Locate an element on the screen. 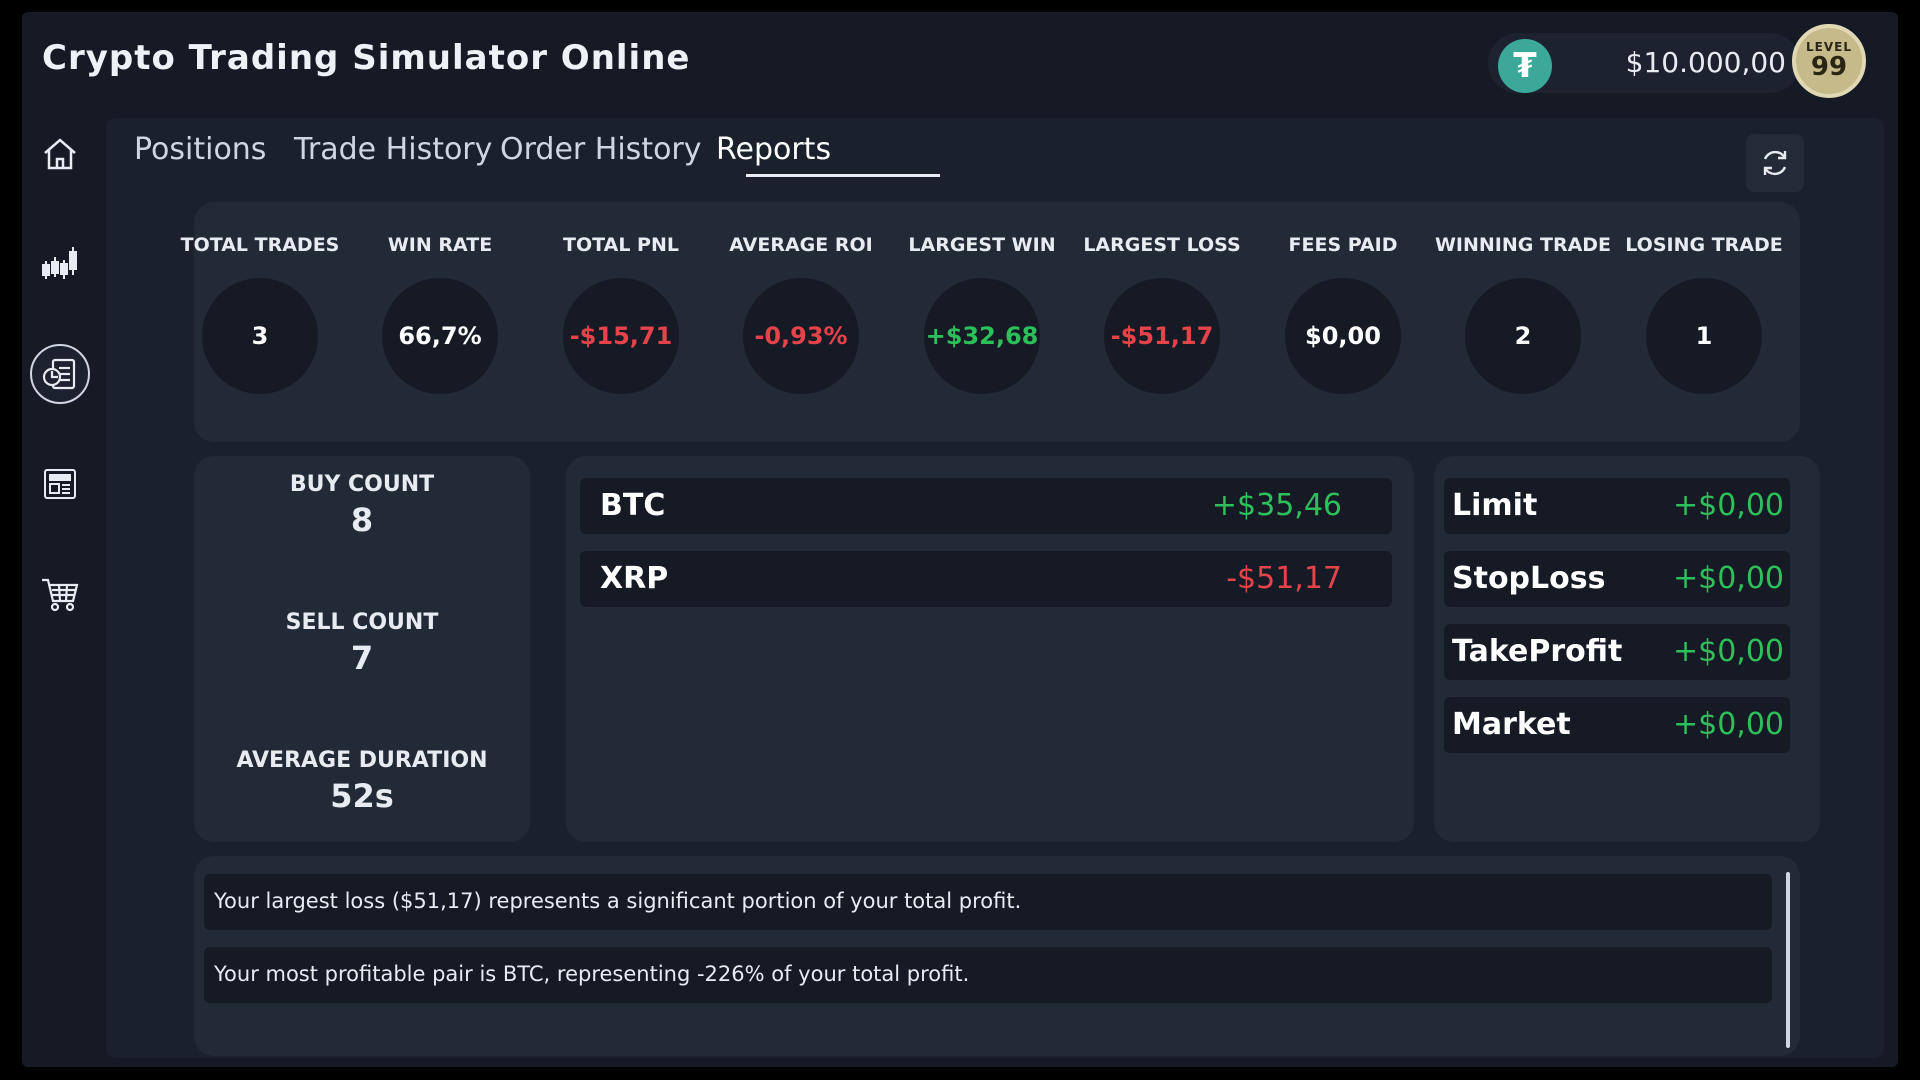 Image resolution: width=1920 pixels, height=1080 pixels. pair-row: BTC +$35,46 is located at coordinates (986, 506).